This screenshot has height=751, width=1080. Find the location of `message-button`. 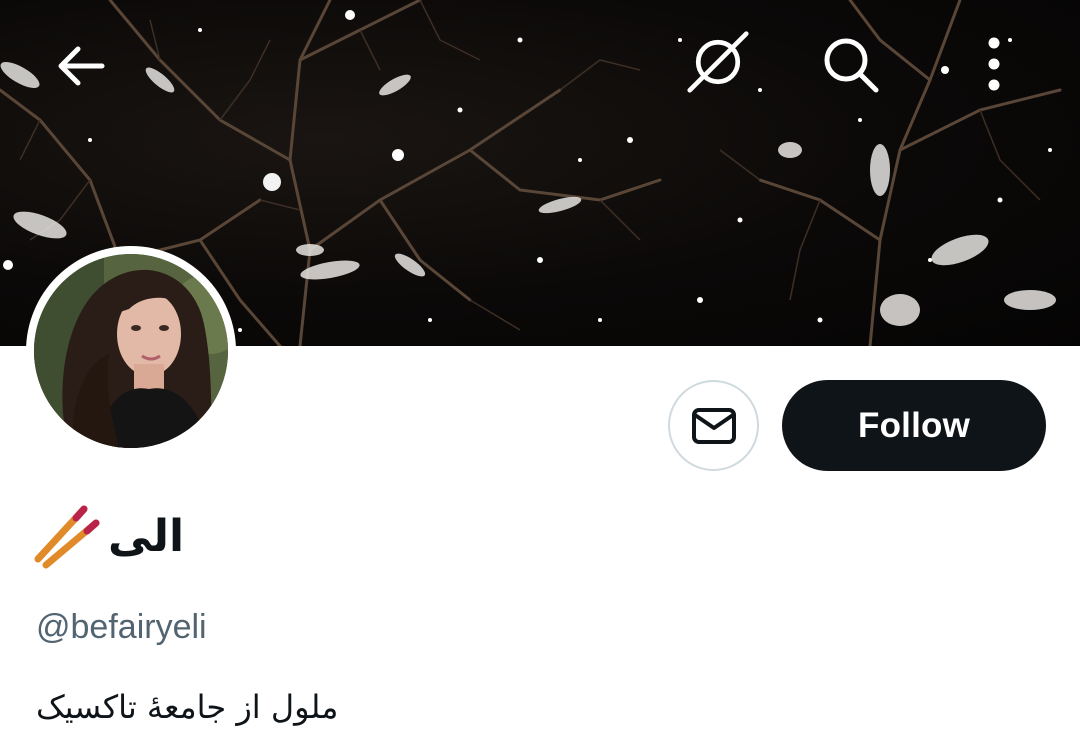

message-button is located at coordinates (713, 425).